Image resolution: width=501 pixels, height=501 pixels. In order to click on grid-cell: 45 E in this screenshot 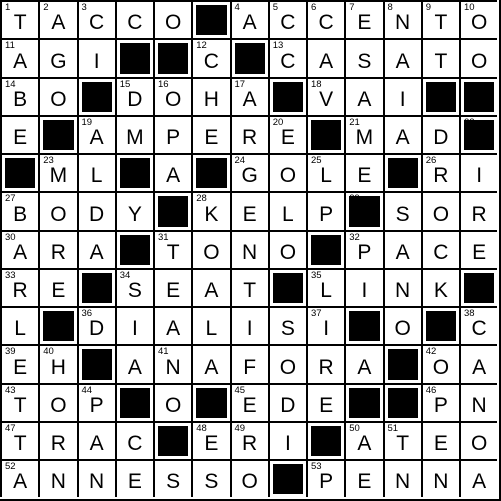, I will do `click(248, 401)`.